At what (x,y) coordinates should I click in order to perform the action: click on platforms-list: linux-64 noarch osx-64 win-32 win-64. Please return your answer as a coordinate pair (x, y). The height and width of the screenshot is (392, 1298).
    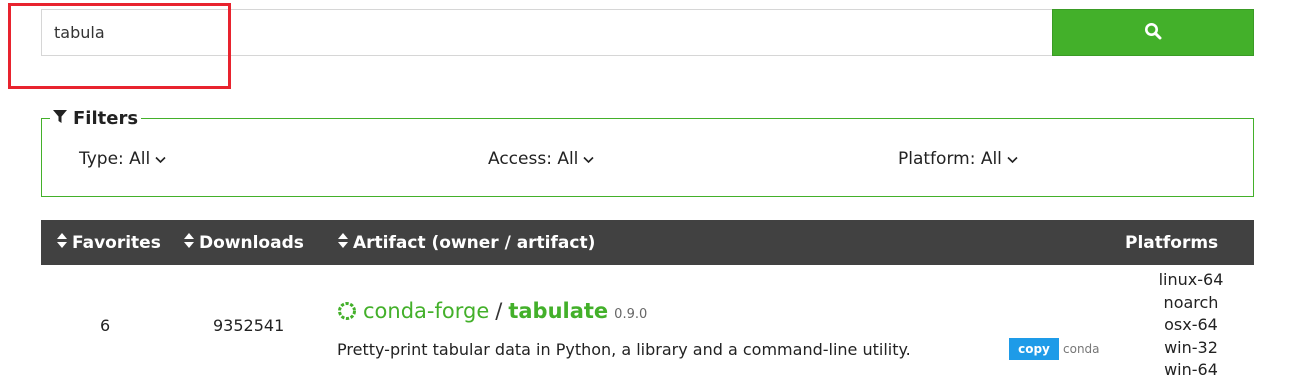
    Looking at the image, I should click on (1191, 325).